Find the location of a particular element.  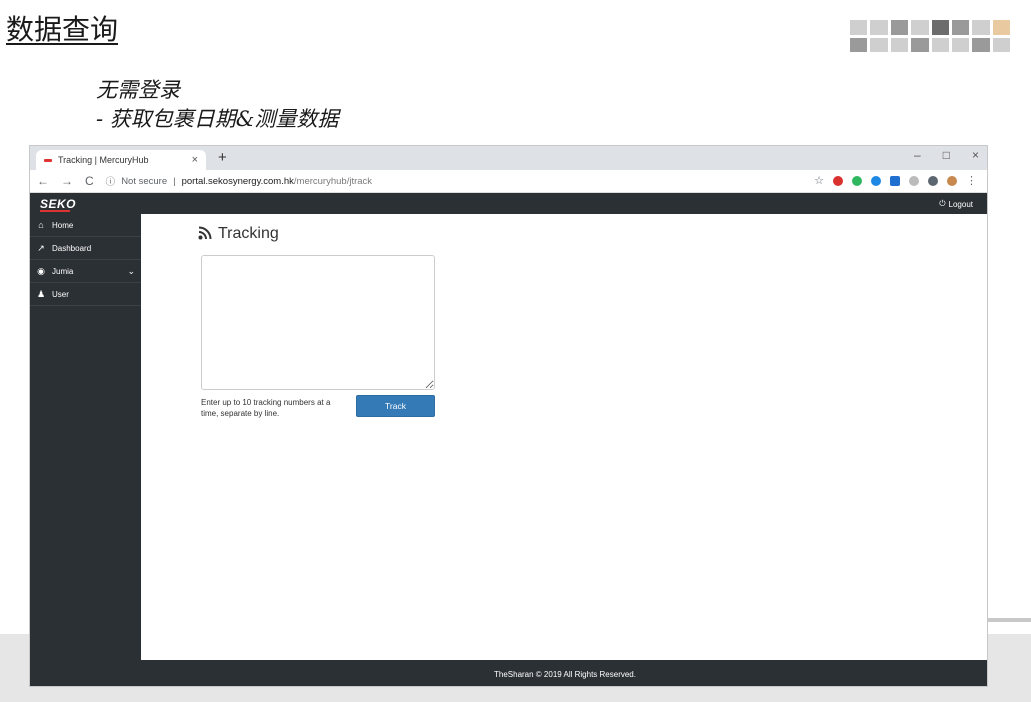

brand-logo-underline is located at coordinates (55, 211).